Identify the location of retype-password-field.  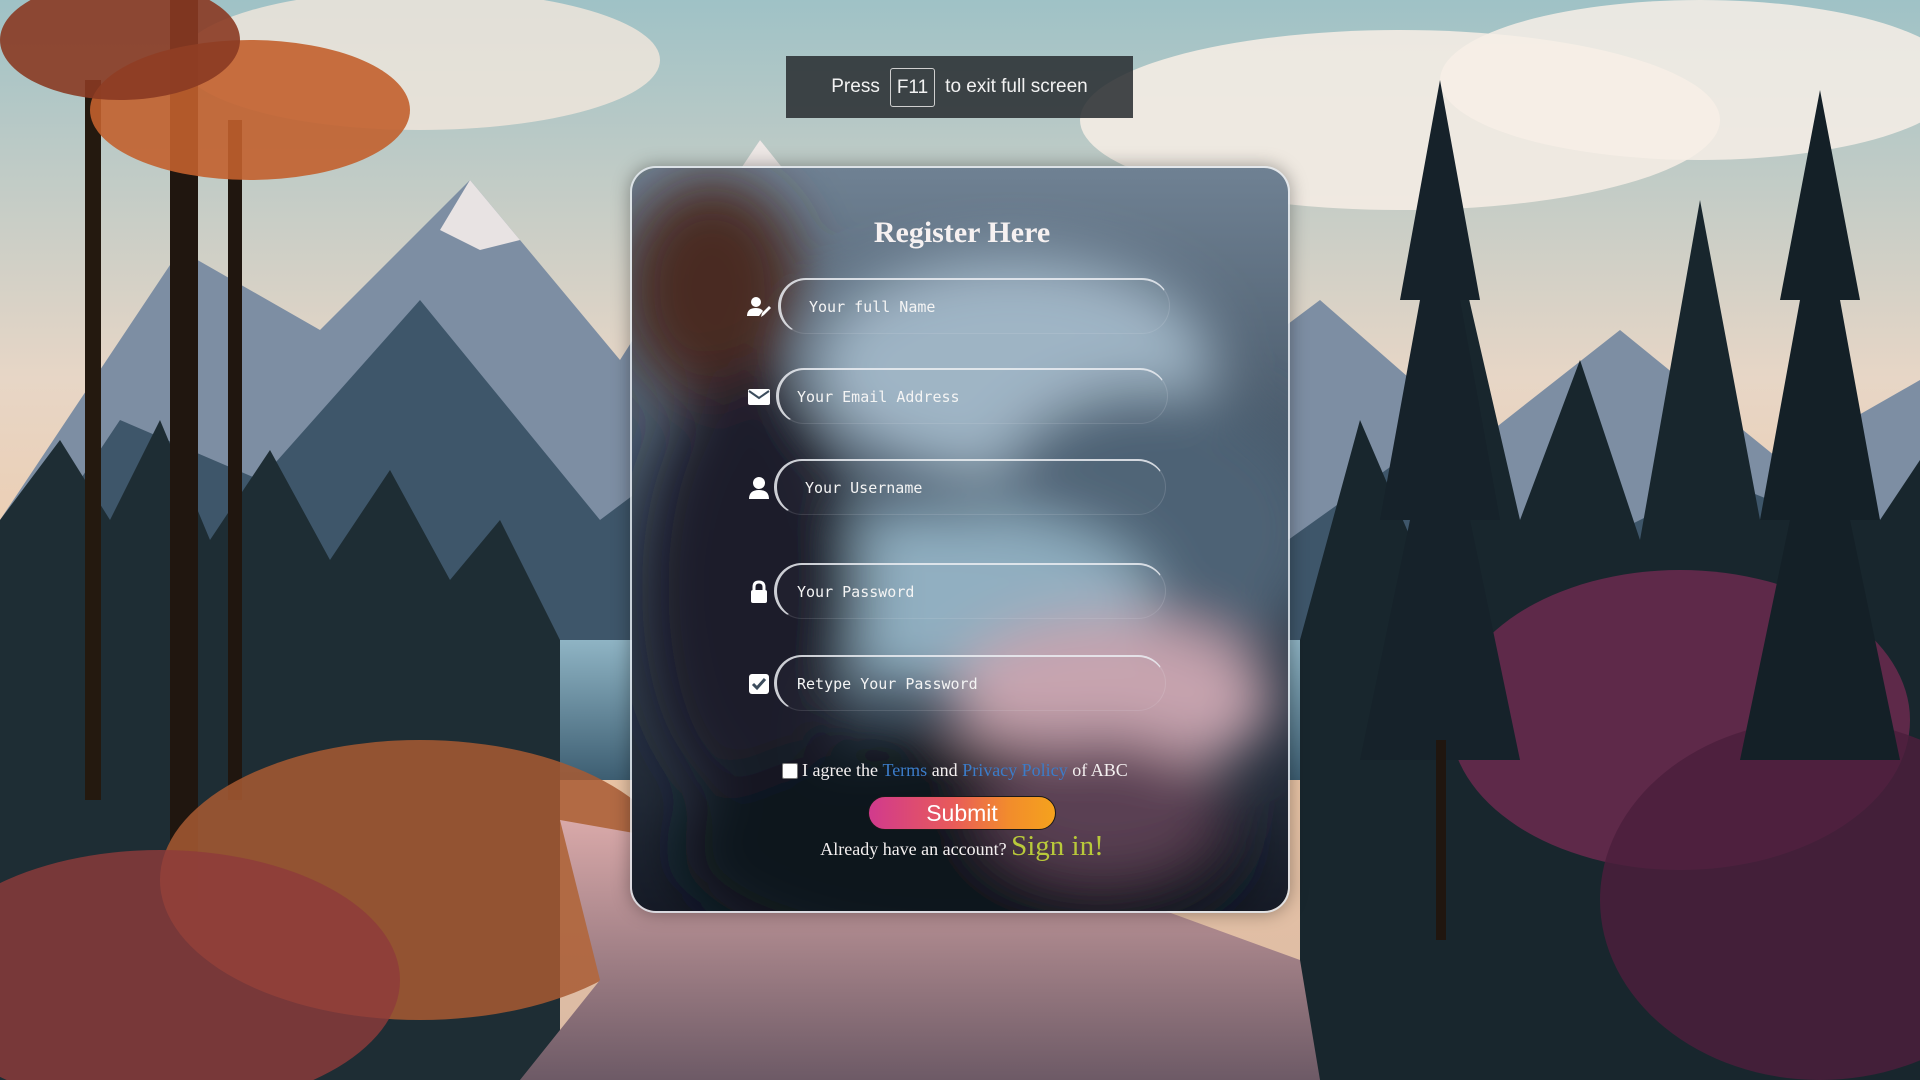
(970, 683).